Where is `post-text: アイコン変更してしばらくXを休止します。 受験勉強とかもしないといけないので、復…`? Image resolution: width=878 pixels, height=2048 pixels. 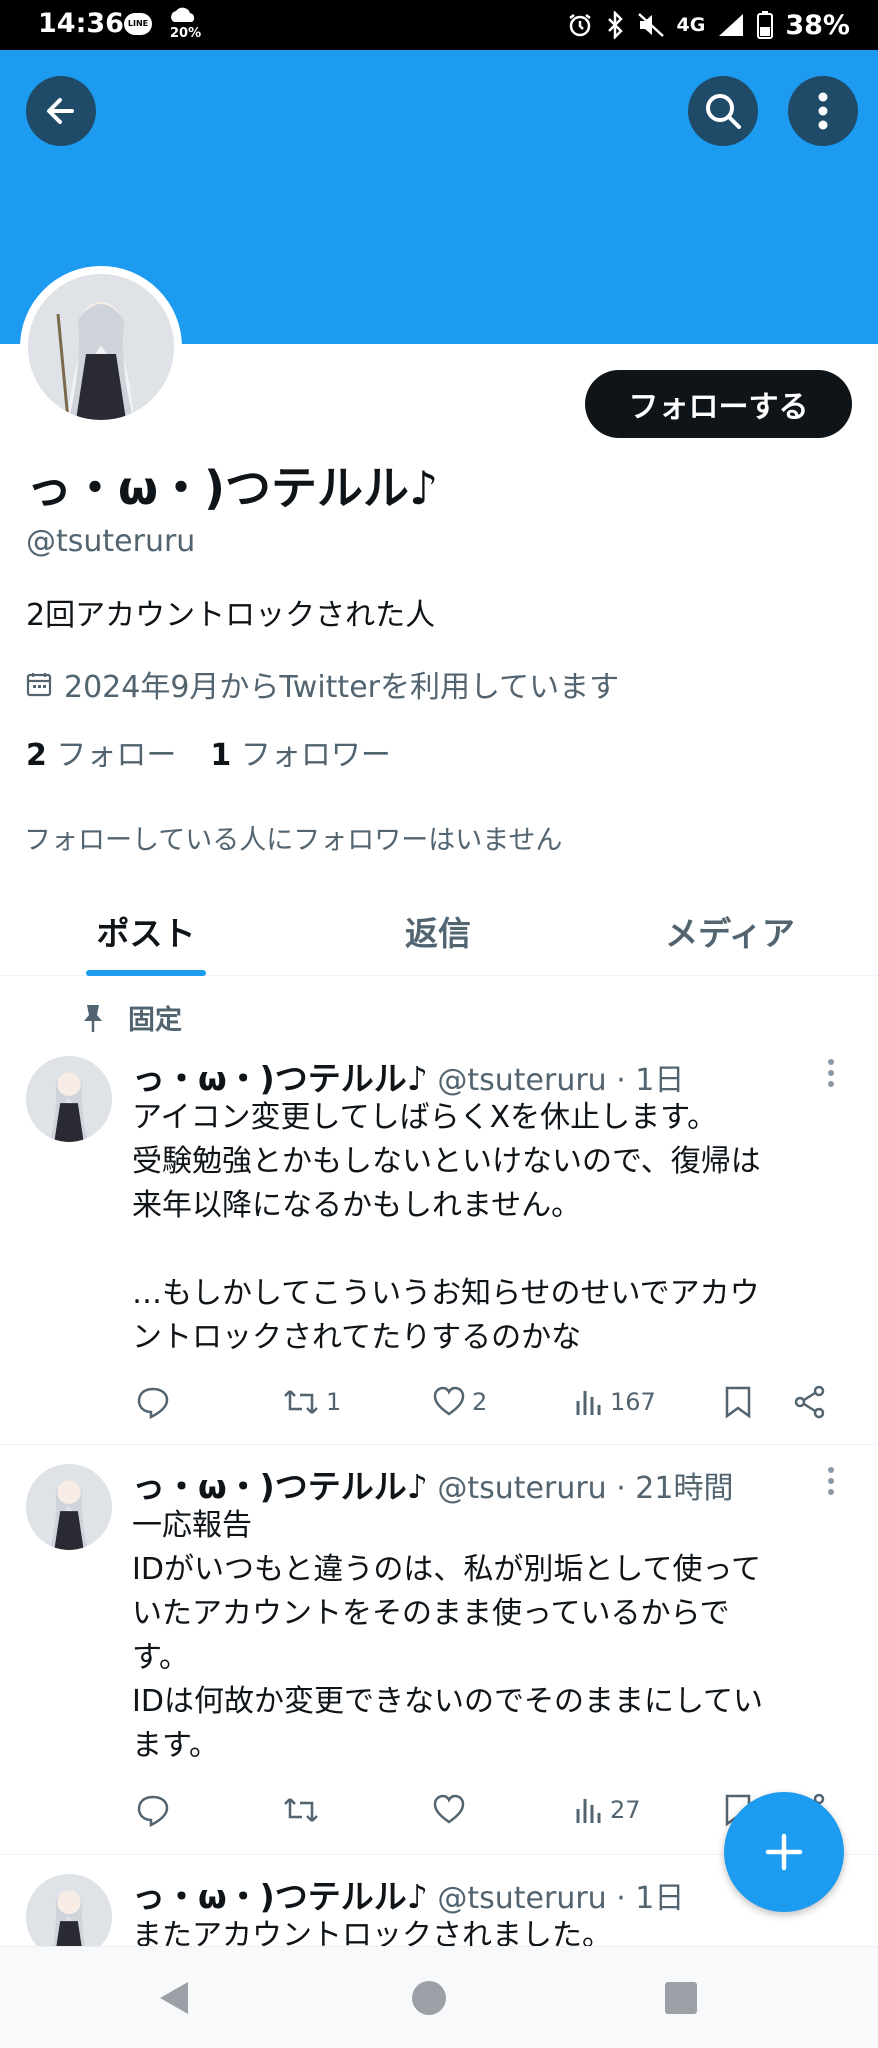
post-text: アイコン変更してしばらくXを休止します。 受験勉強とかもしないといけないので、復… is located at coordinates (446, 1227).